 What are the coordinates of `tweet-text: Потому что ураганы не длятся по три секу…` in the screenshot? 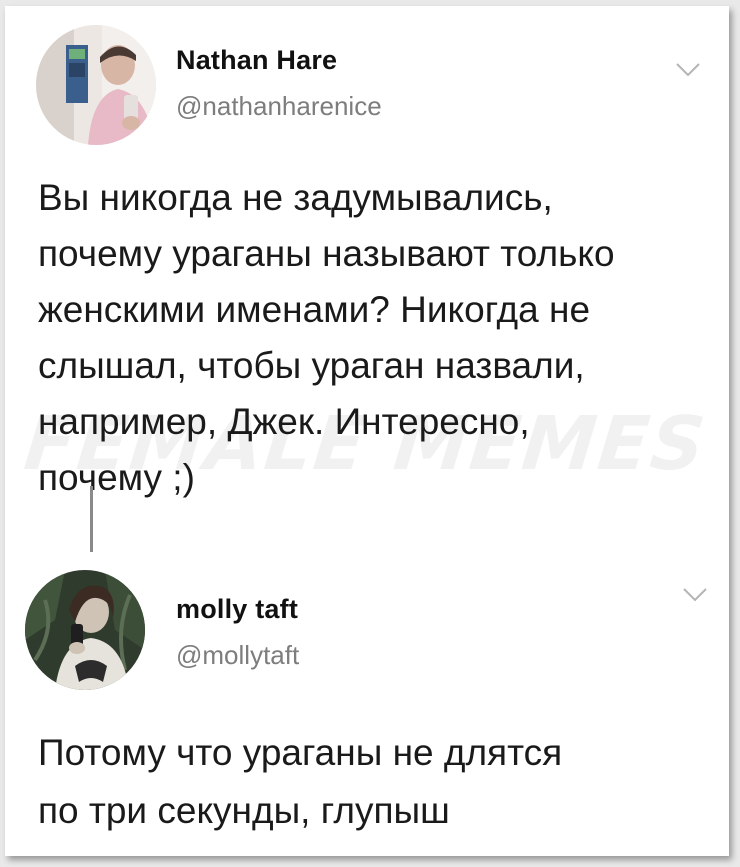 It's located at (300, 781).